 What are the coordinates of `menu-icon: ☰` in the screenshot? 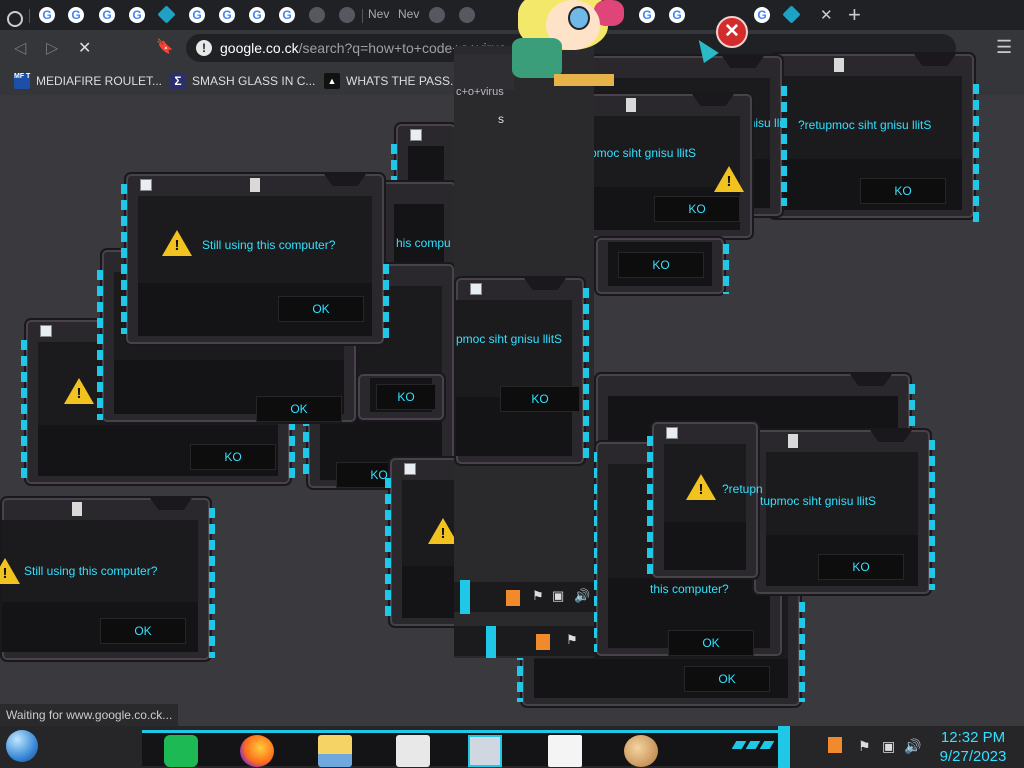 It's located at (1004, 47).